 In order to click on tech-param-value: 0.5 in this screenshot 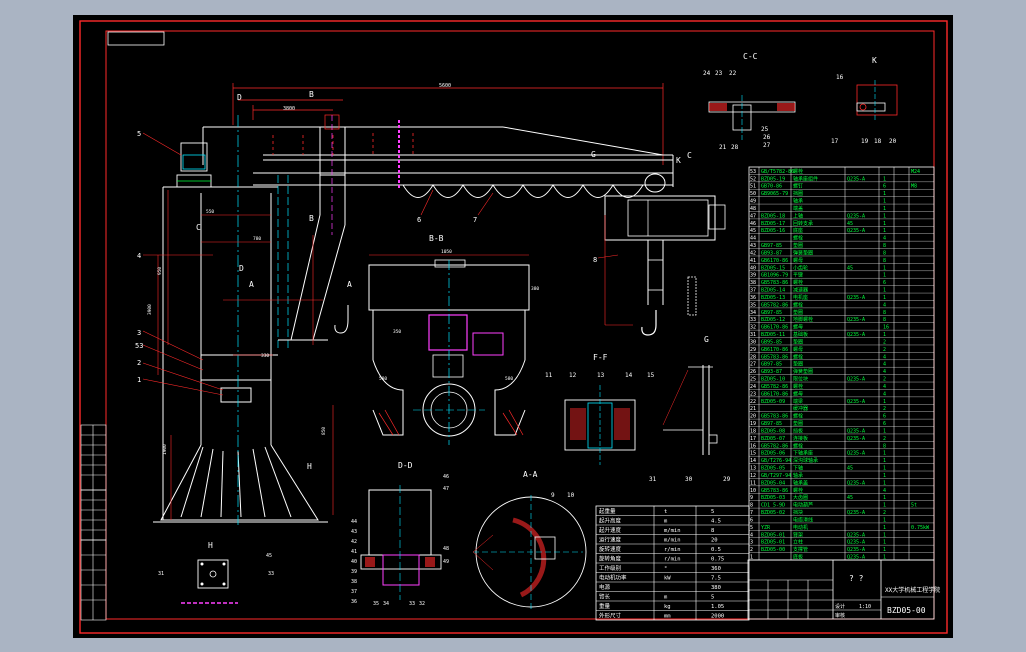, I will do `click(716, 550)`.